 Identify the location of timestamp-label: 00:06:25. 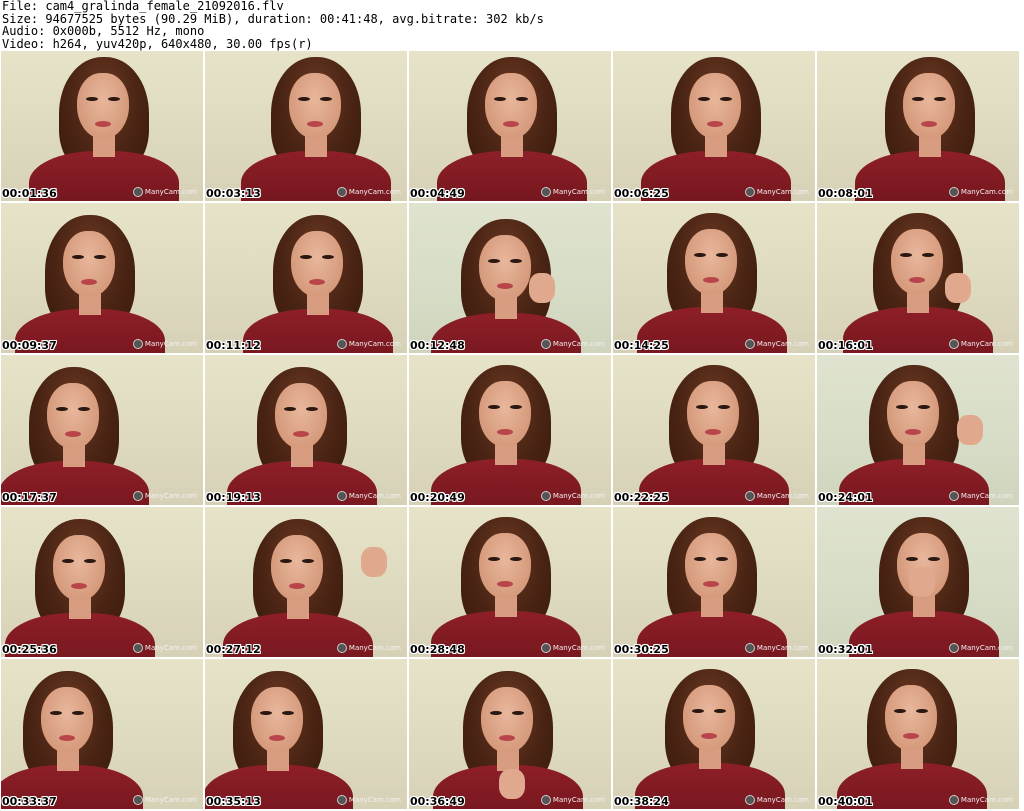
(641, 193).